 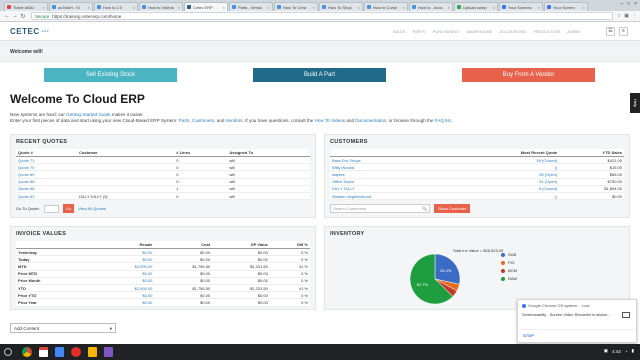 I want to click on star-icon: ☆, so click(x=619, y=16).